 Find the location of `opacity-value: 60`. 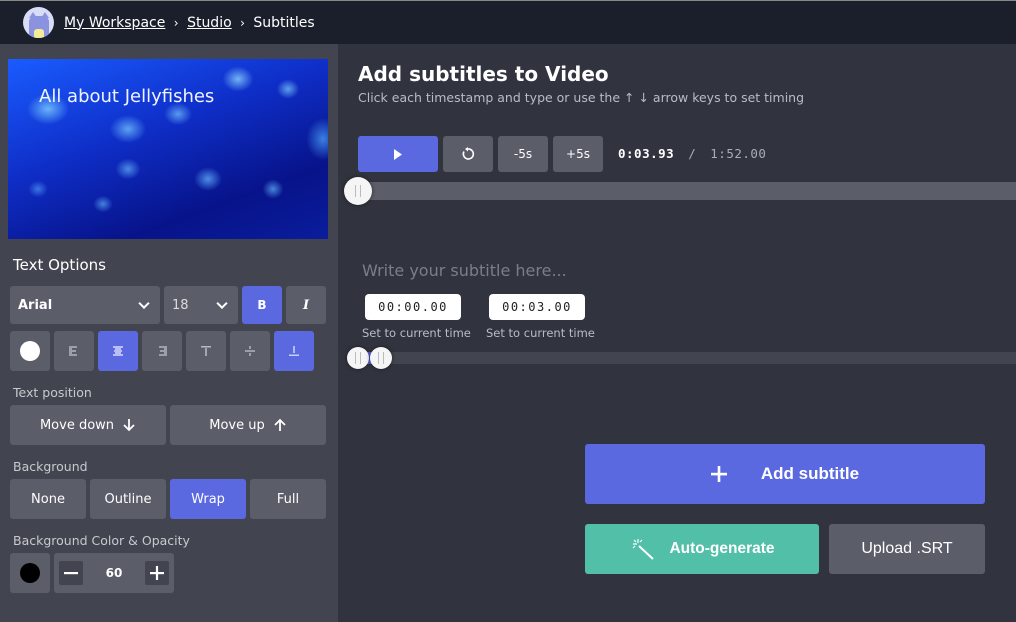

opacity-value: 60 is located at coordinates (114, 573).